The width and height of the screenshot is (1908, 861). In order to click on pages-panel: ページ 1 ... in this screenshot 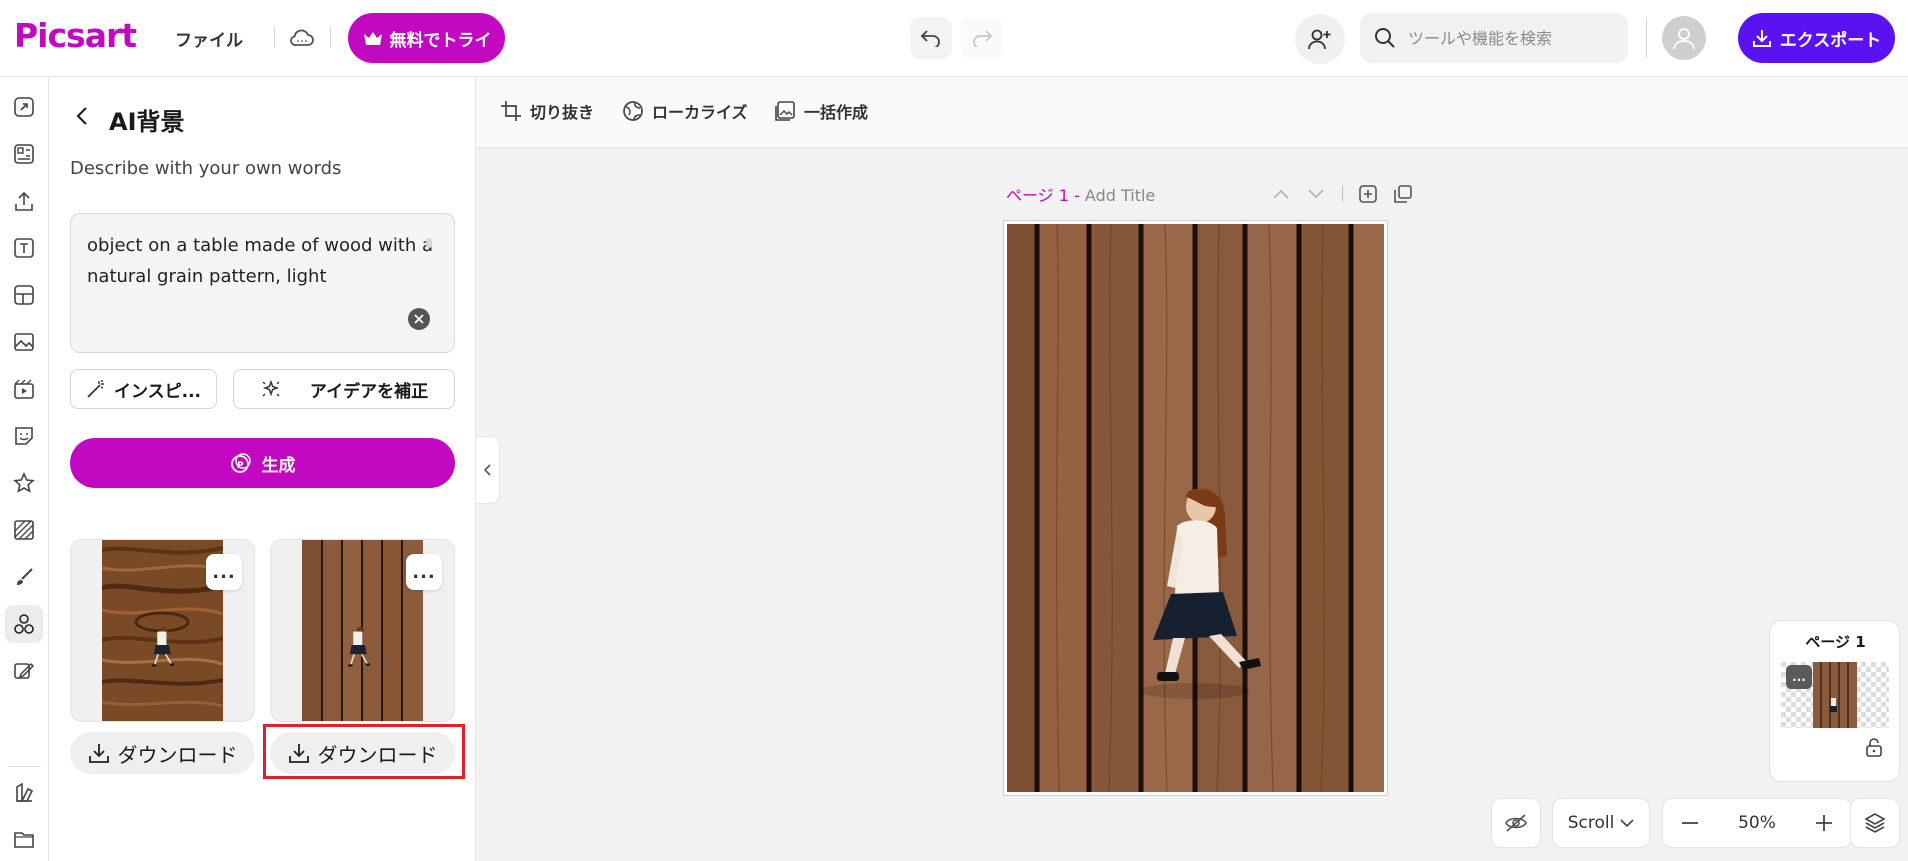, I will do `click(1834, 701)`.